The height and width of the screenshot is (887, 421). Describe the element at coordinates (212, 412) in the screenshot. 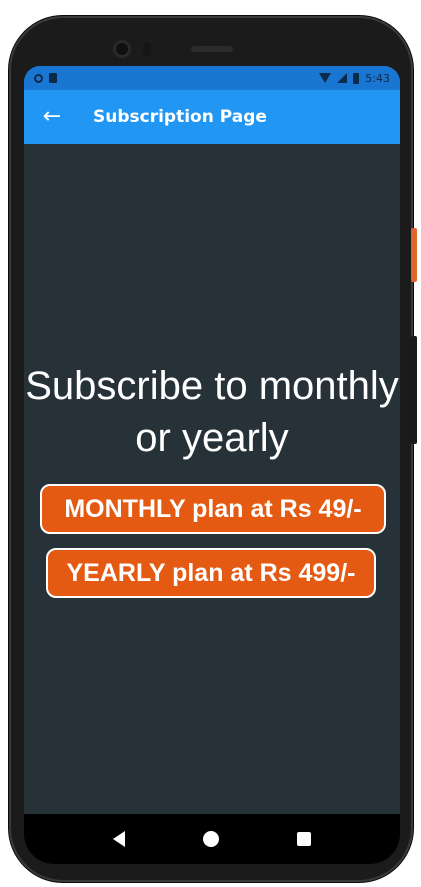

I see `subscribe-headline: Subscribe to monthly or yearly` at that location.